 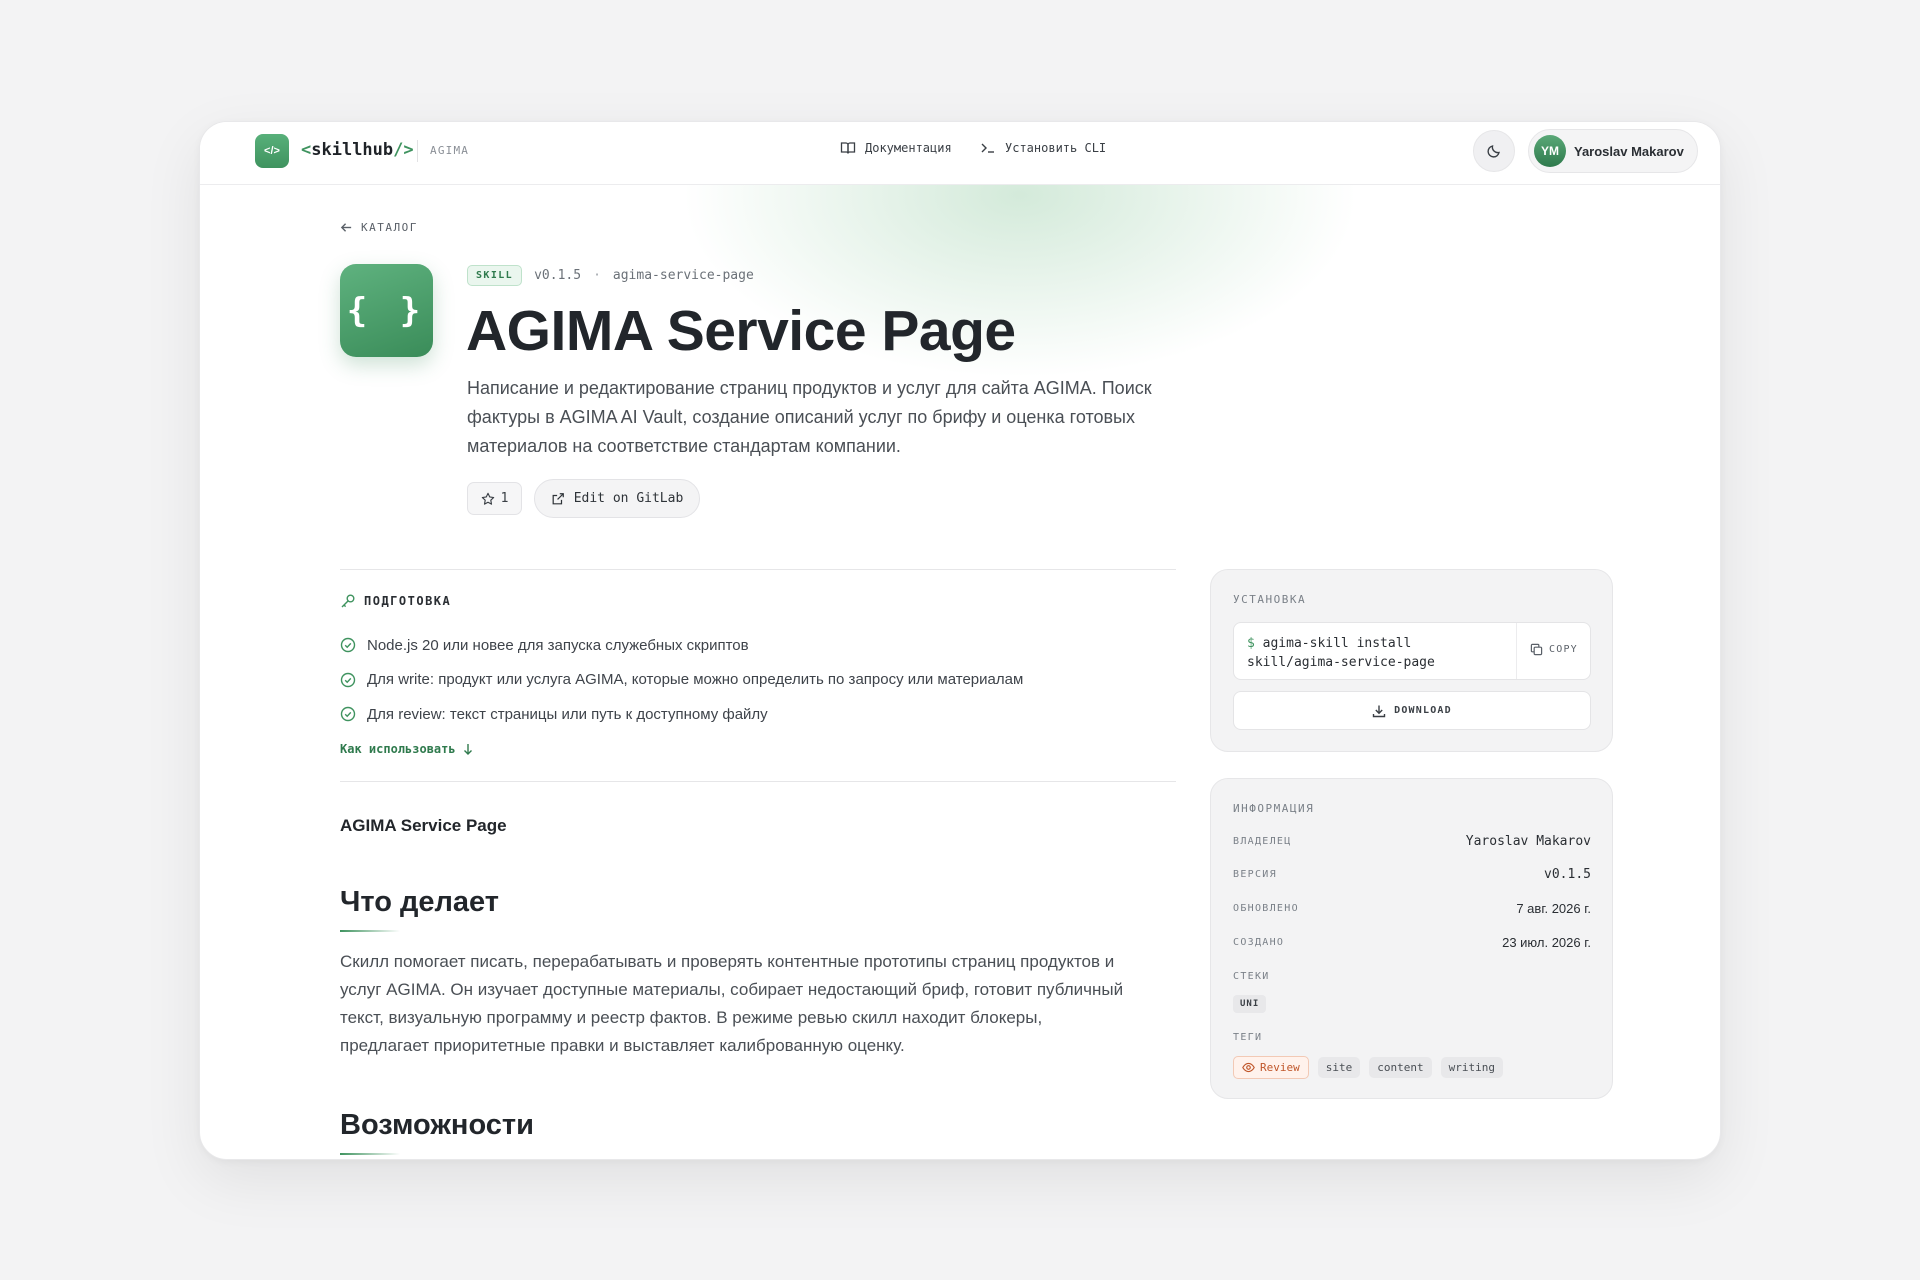 I want to click on gitlab-label: Edit on GitLab, so click(x=628, y=498).